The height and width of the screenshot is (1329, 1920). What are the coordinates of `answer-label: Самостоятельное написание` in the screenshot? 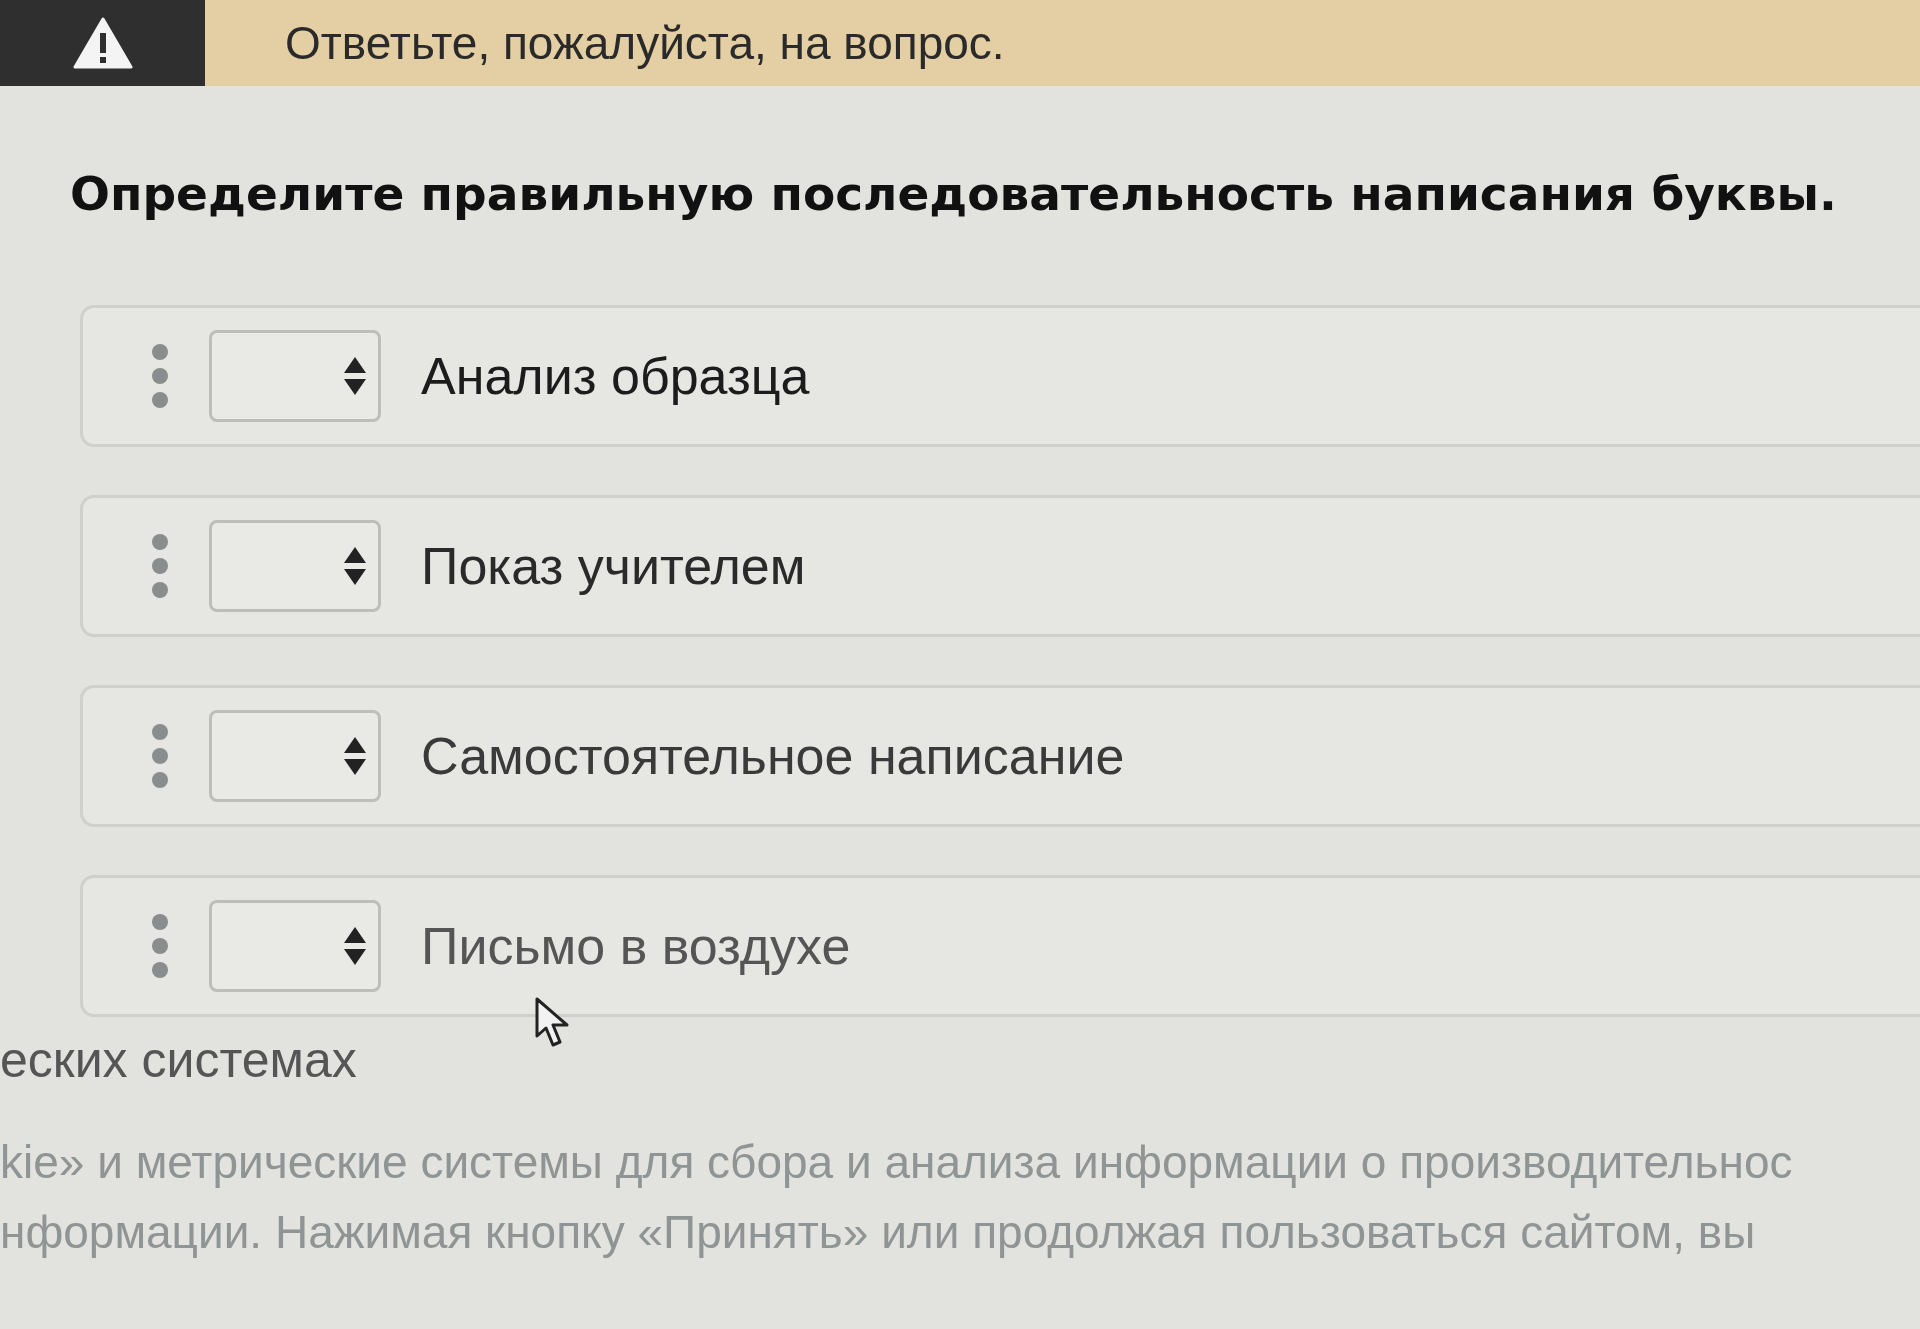 It's located at (773, 756).